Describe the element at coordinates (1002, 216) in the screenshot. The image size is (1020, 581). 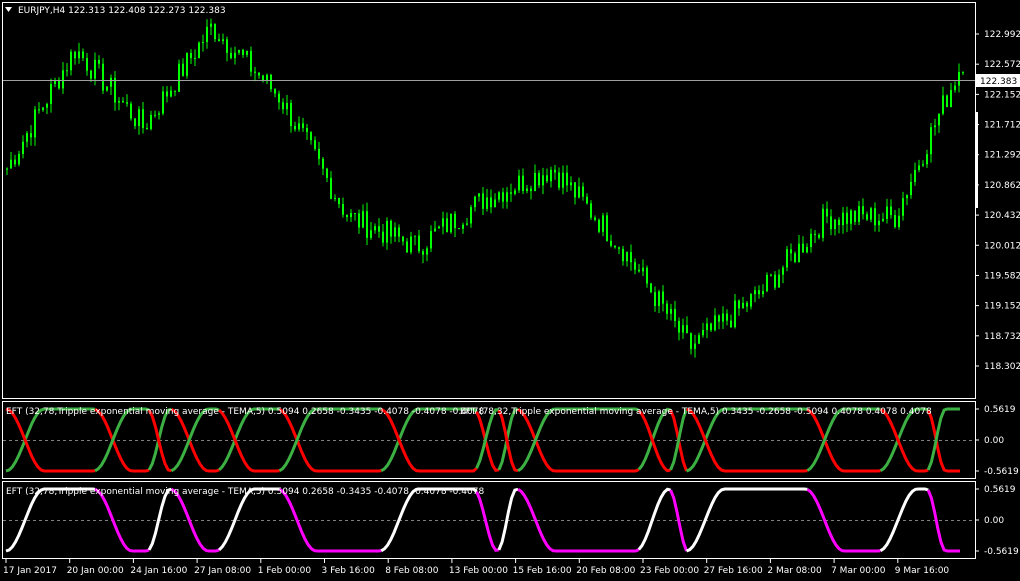
I see `price-tick-label: 120.432` at that location.